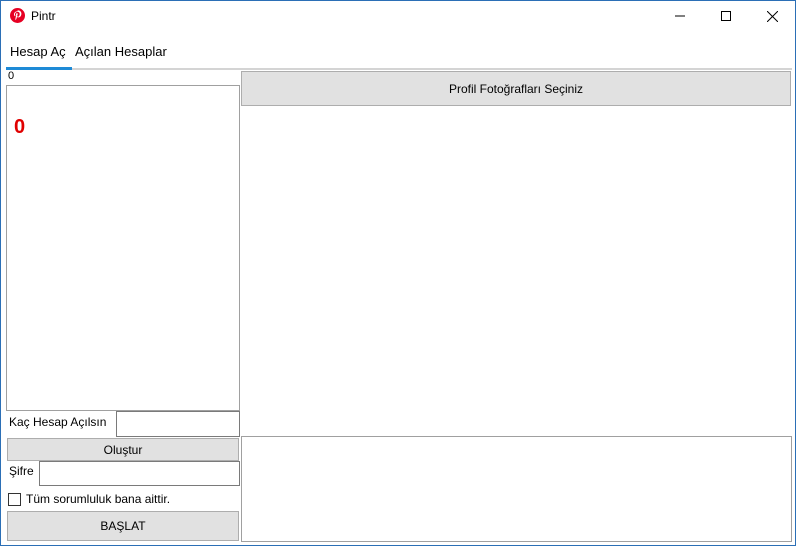 This screenshot has width=796, height=546. Describe the element at coordinates (43, 16) in the screenshot. I see `window-title: Pintr` at that location.